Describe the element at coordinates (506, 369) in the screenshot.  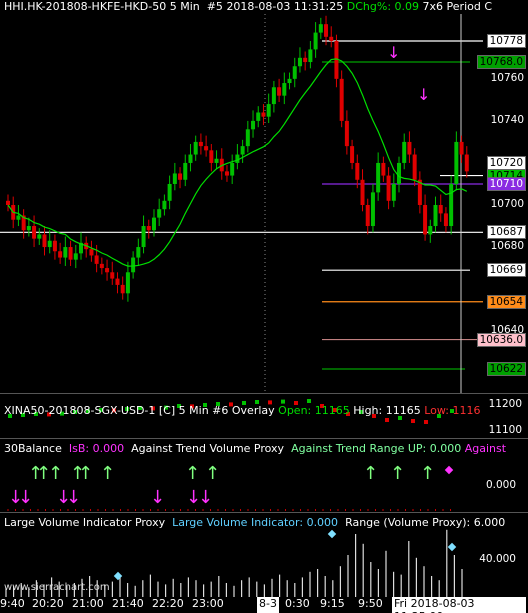
I see `price-label-10622: 10622` at that location.